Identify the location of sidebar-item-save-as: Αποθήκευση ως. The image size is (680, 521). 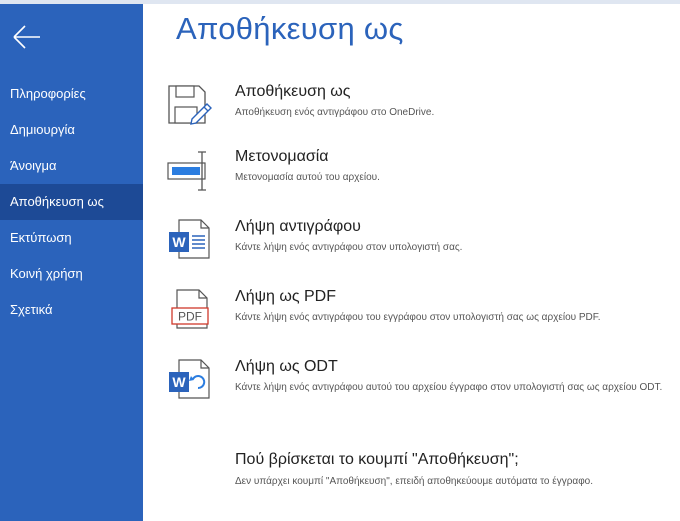
(71, 202).